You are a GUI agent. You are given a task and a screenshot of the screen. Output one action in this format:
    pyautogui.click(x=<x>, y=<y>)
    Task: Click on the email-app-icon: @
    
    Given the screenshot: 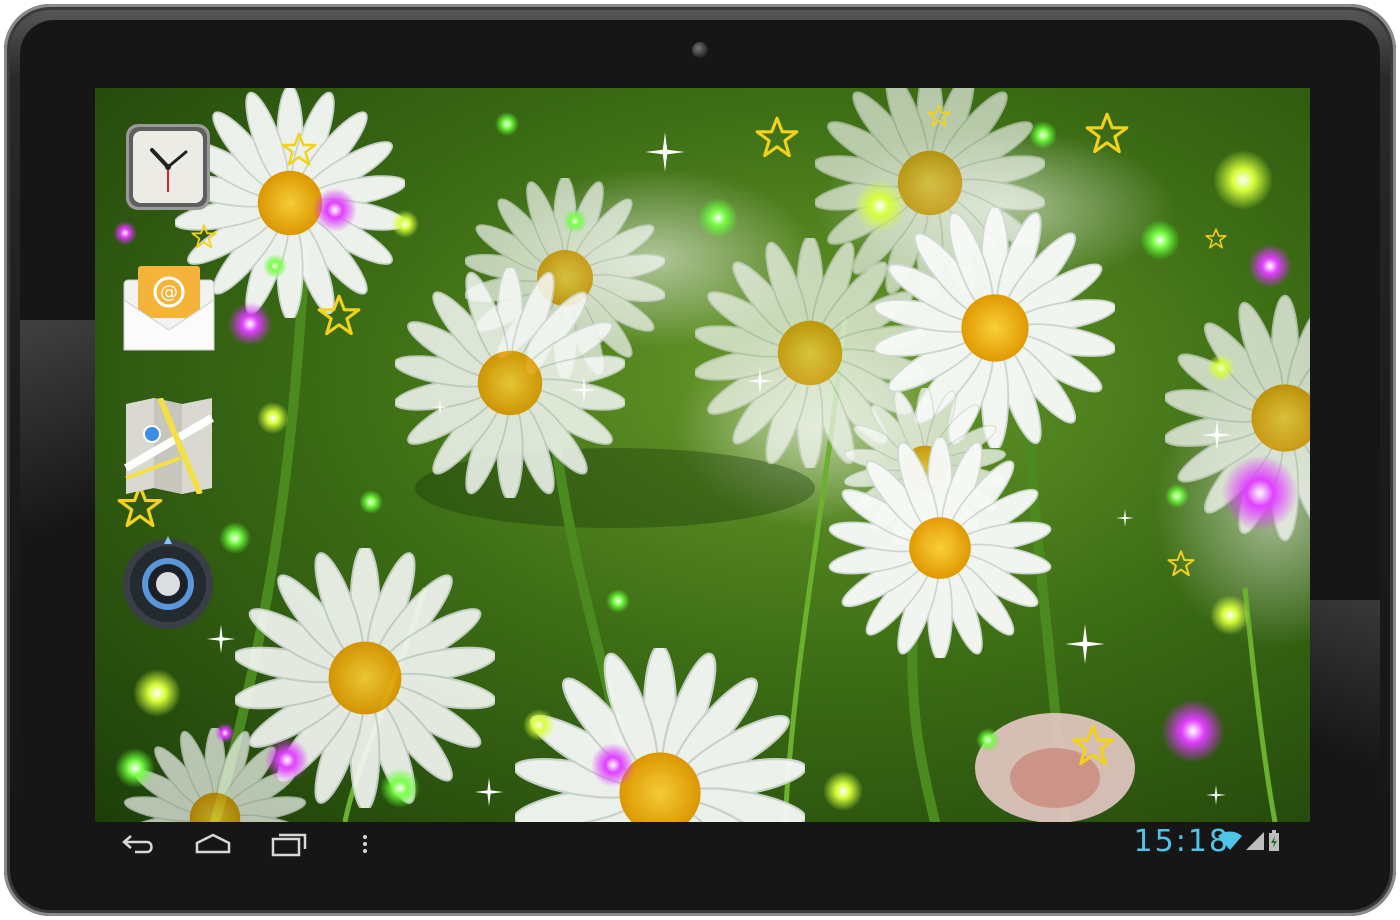 What is the action you would take?
    pyautogui.click(x=168, y=308)
    